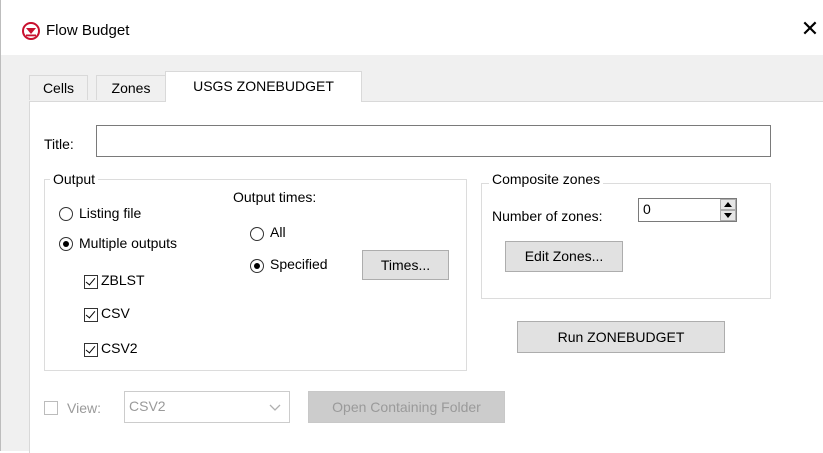 The height and width of the screenshot is (453, 823). Describe the element at coordinates (91, 282) in the screenshot. I see `zblst-checkbox` at that location.